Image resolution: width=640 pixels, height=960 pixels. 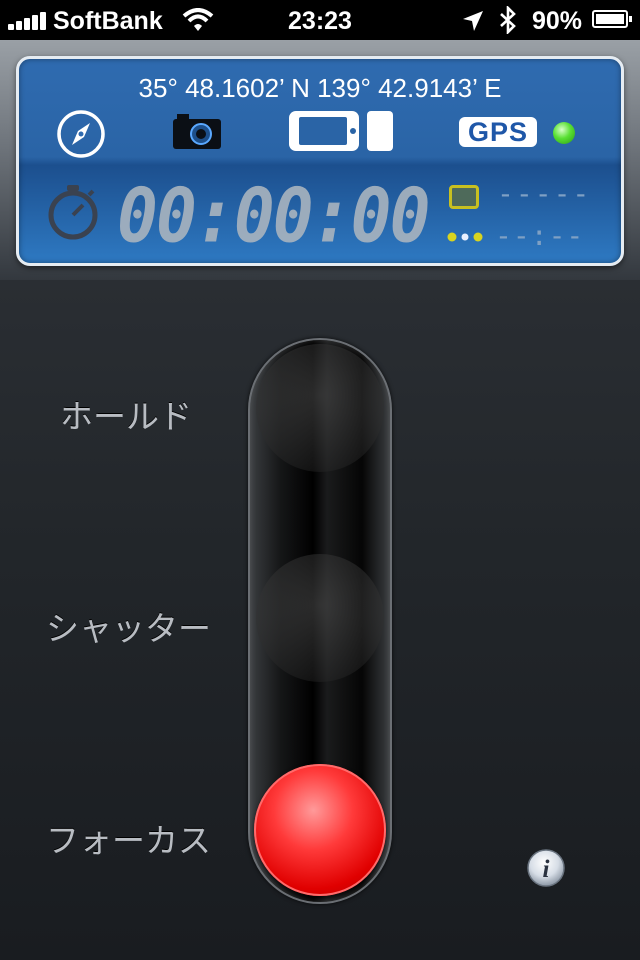 What do you see at coordinates (274, 216) in the screenshot?
I see `timer-readout: 00:00:00` at bounding box center [274, 216].